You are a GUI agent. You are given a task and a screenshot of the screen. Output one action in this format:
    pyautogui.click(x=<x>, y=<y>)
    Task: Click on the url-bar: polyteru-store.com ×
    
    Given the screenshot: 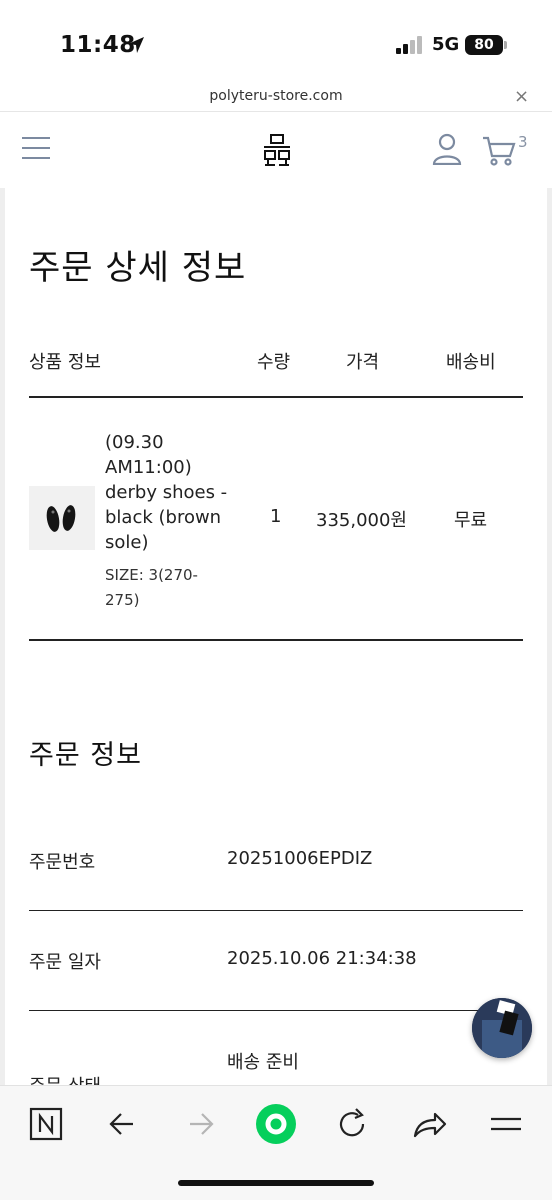 What is the action you would take?
    pyautogui.click(x=276, y=98)
    